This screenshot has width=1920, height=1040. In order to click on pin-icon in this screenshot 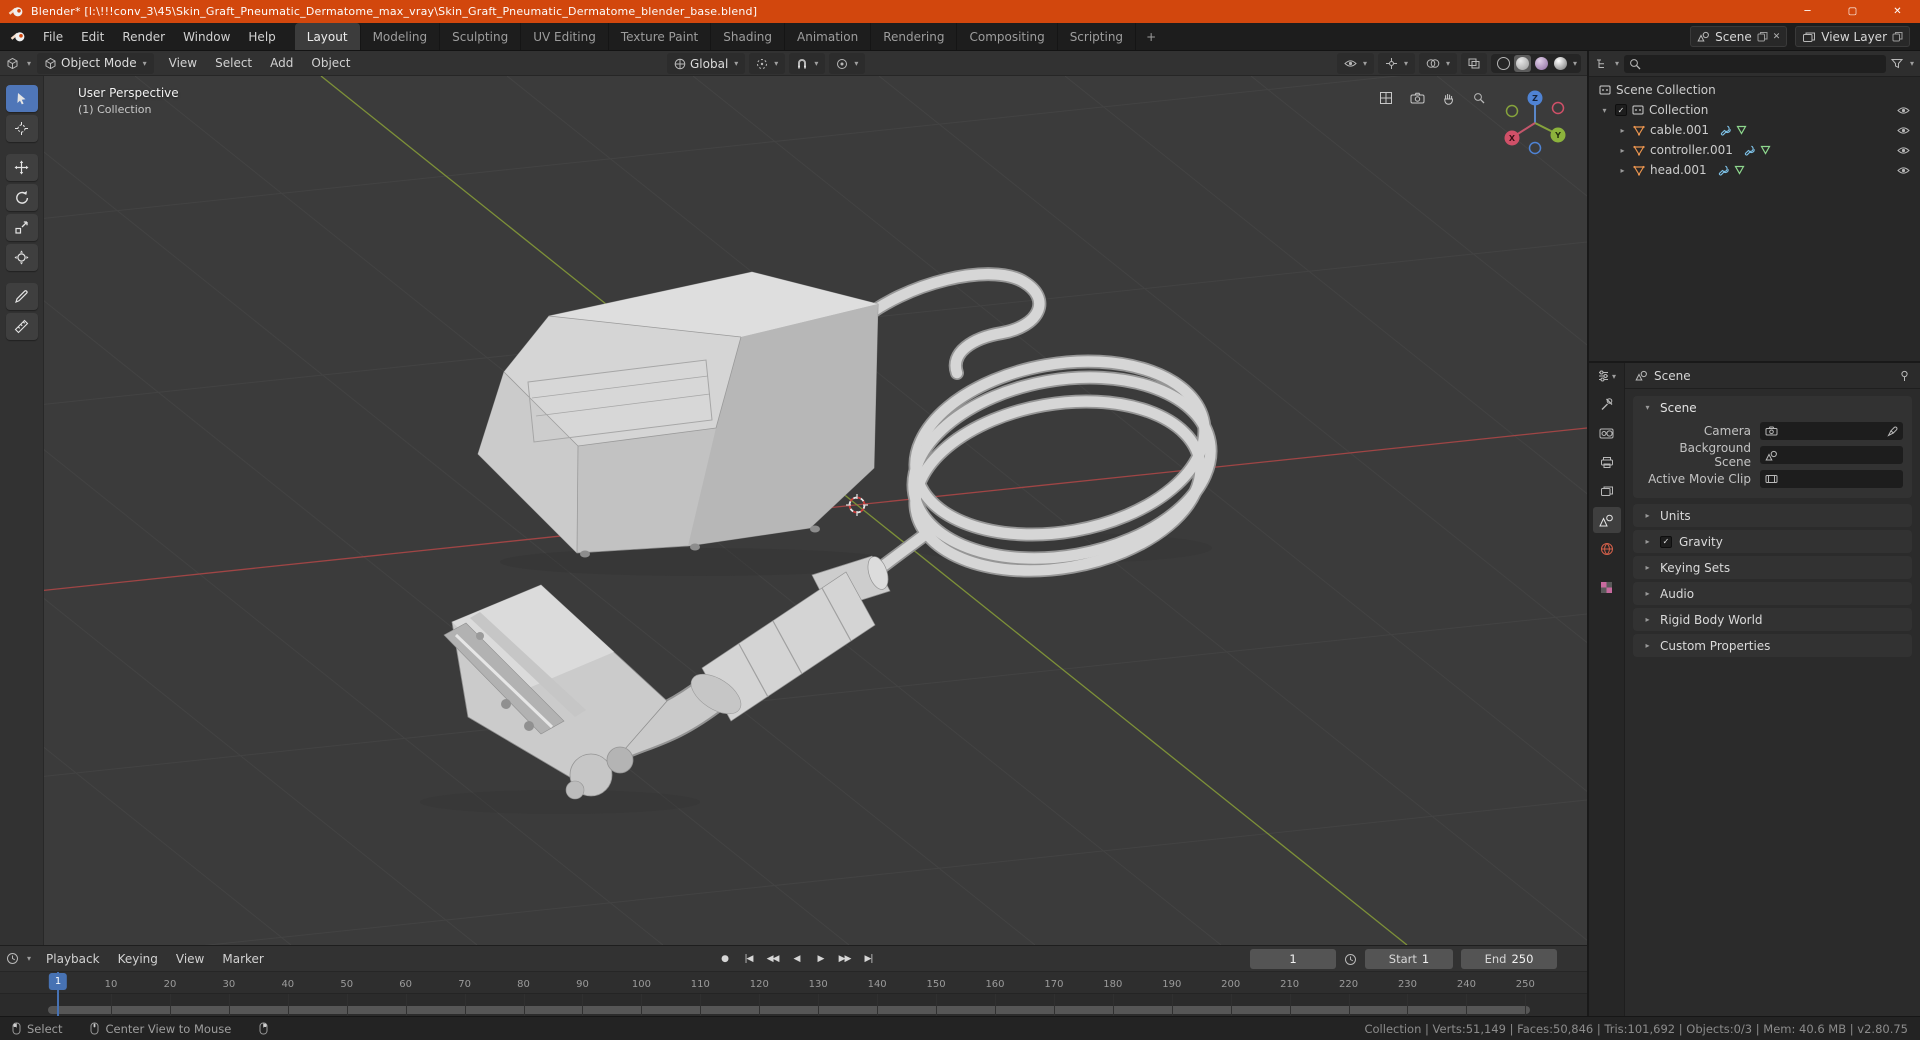, I will do `click(1904, 376)`.